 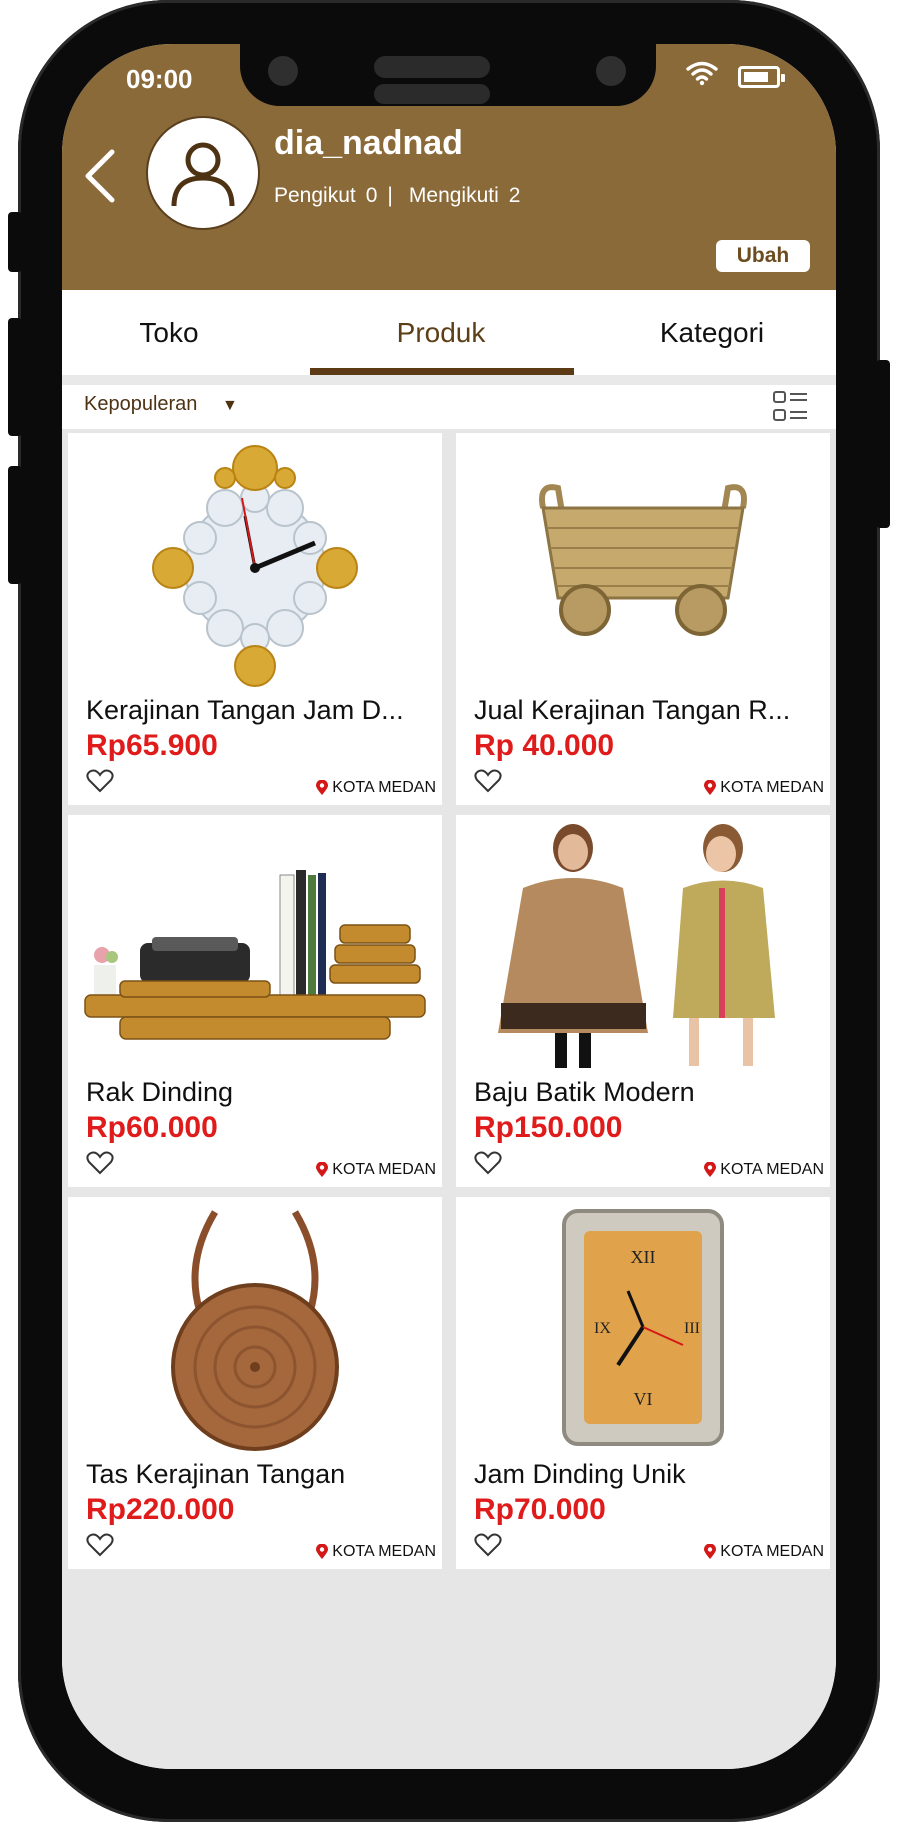 What do you see at coordinates (169, 333) in the screenshot?
I see `tab-toko: Toko` at bounding box center [169, 333].